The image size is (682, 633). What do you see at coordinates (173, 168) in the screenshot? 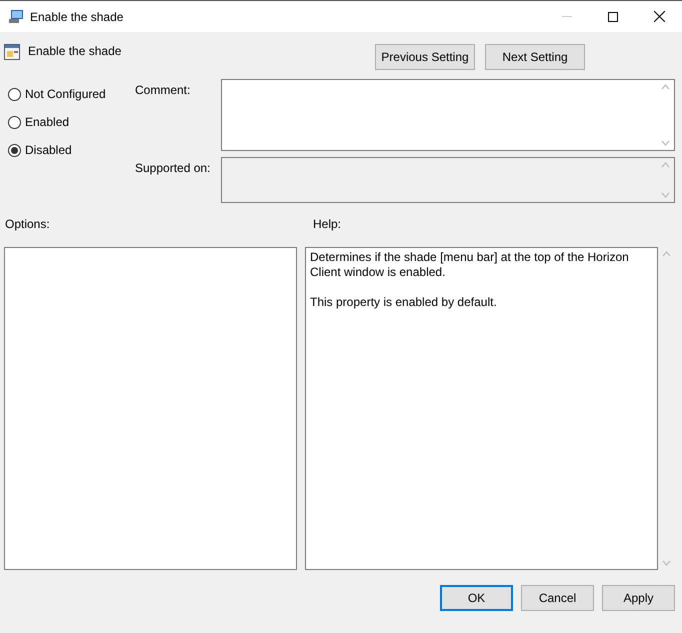
I see `supported-on-label: Supported on:` at bounding box center [173, 168].